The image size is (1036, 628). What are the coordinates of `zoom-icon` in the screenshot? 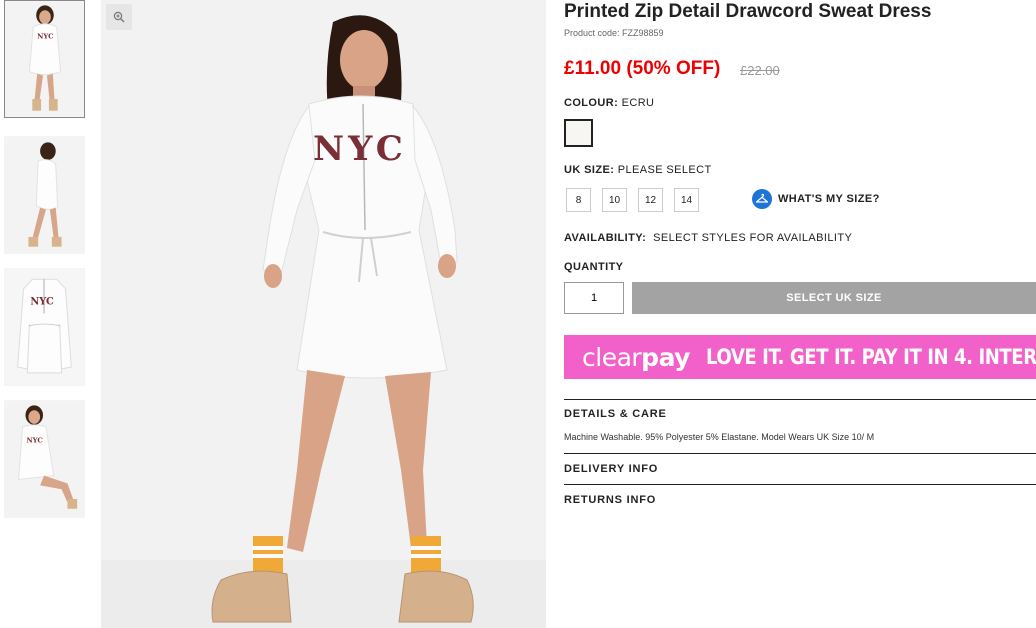 It's located at (119, 17).